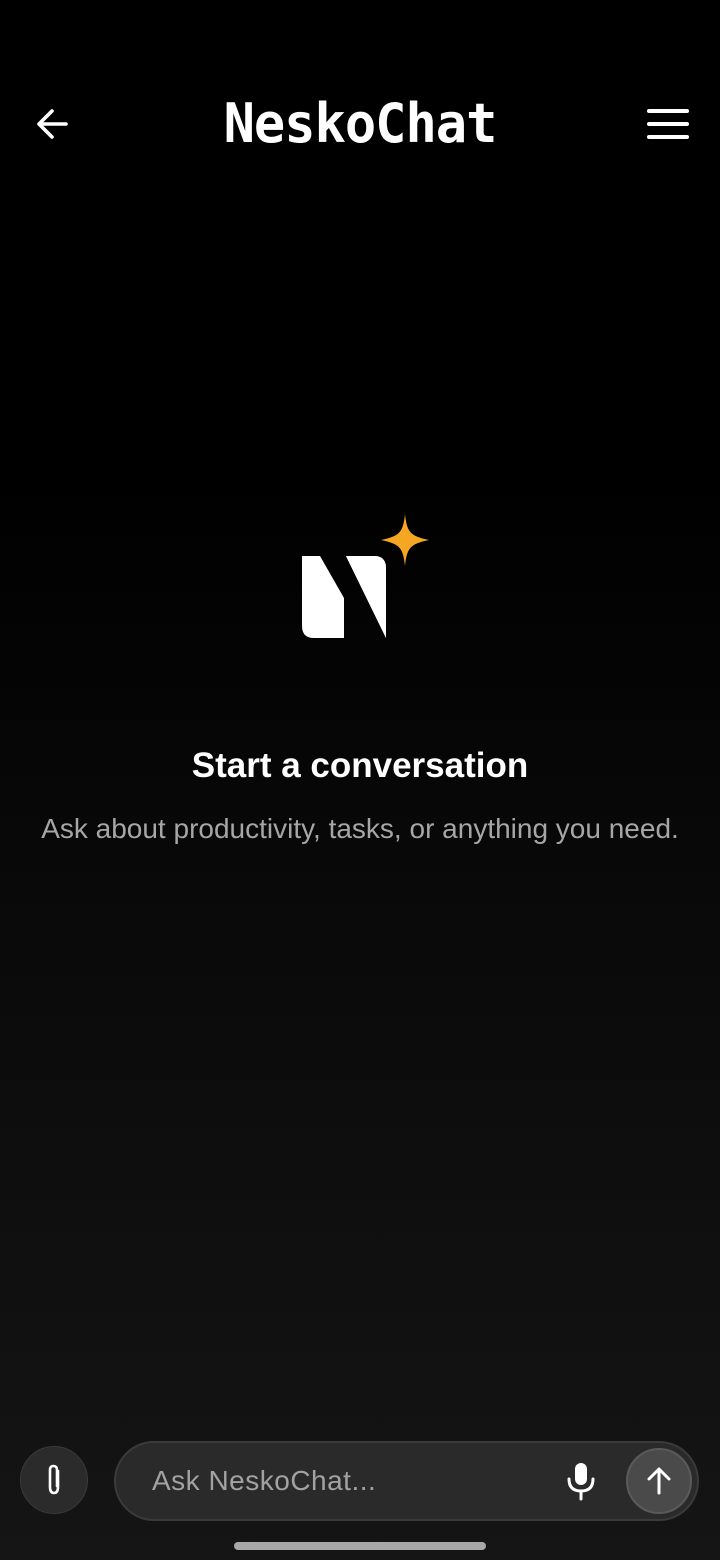 The image size is (720, 1560). I want to click on back-button, so click(52, 124).